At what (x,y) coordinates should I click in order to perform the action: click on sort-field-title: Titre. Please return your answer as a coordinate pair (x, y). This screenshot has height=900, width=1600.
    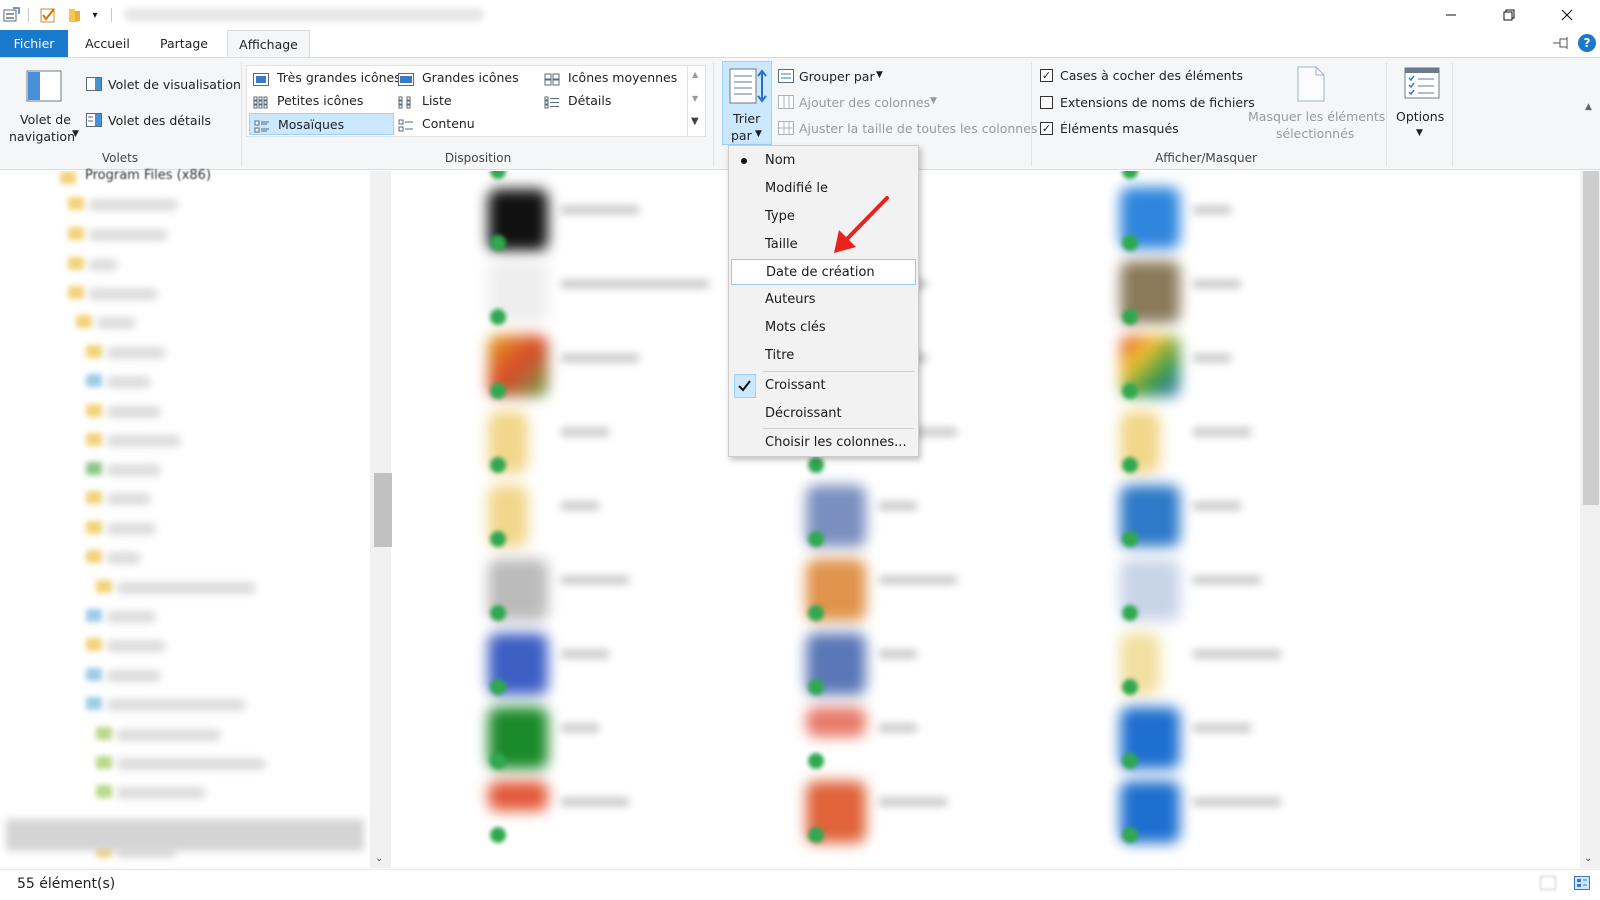
    Looking at the image, I should click on (823, 356).